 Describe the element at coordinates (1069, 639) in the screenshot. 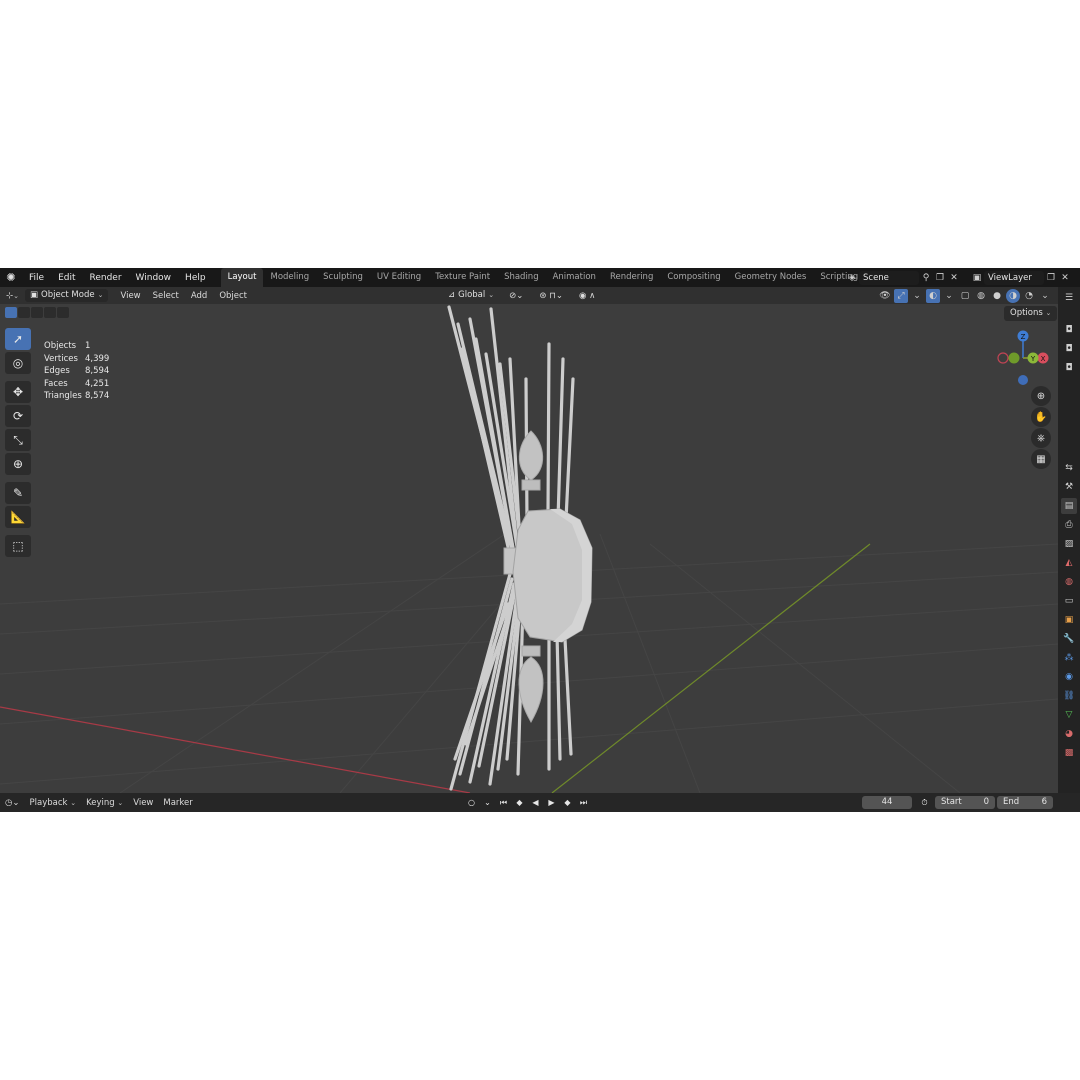

I see `modifier-properties-icon: 🔧` at that location.